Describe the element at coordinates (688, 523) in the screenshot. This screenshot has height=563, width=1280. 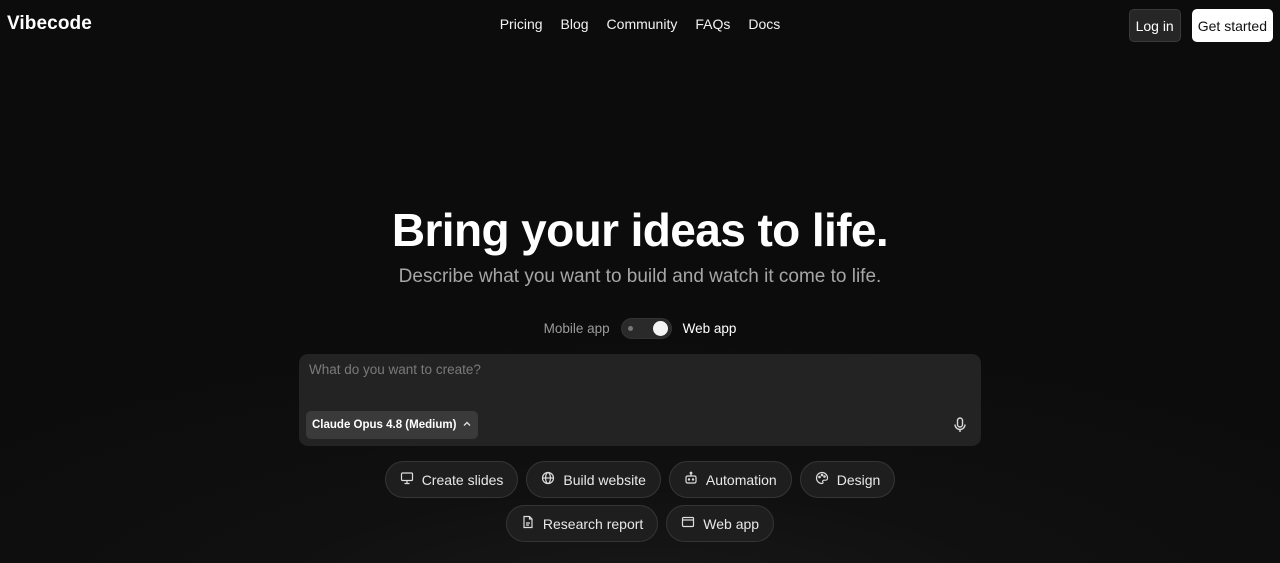
I see `browser-window-icon` at that location.